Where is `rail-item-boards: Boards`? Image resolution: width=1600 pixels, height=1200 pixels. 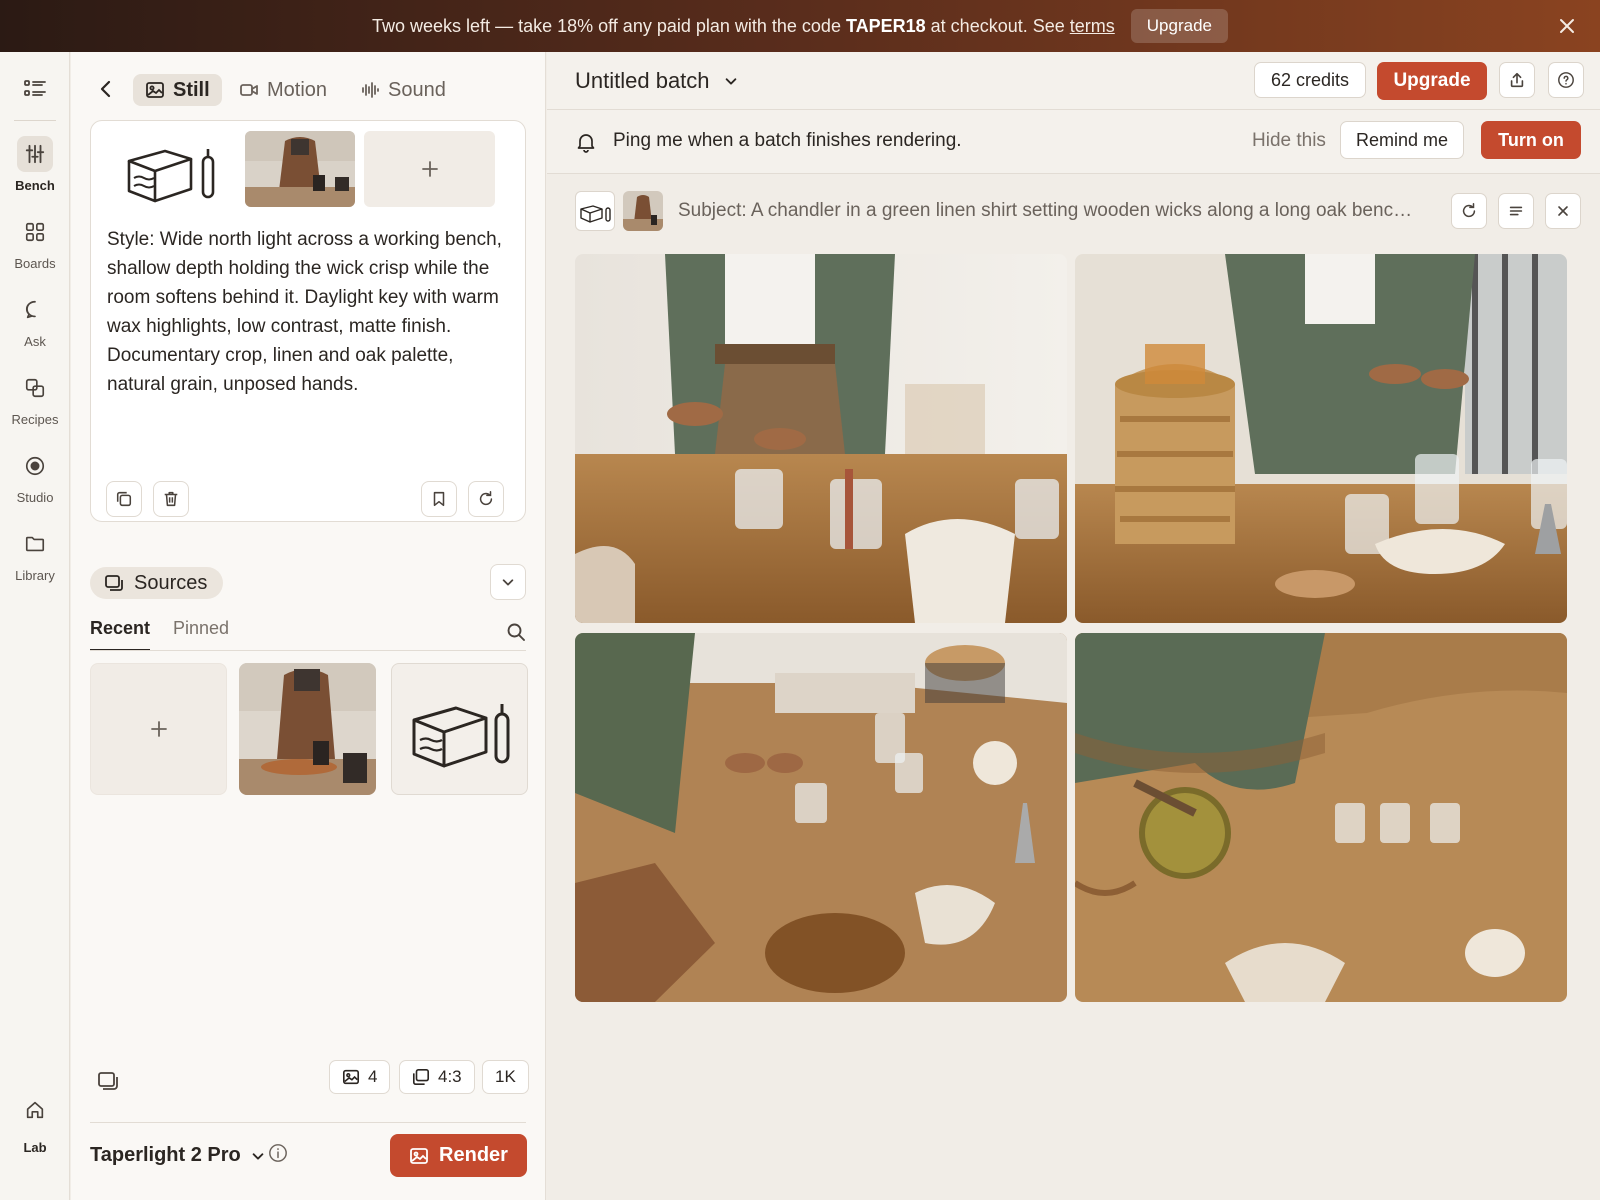 rail-item-boards: Boards is located at coordinates (35, 242).